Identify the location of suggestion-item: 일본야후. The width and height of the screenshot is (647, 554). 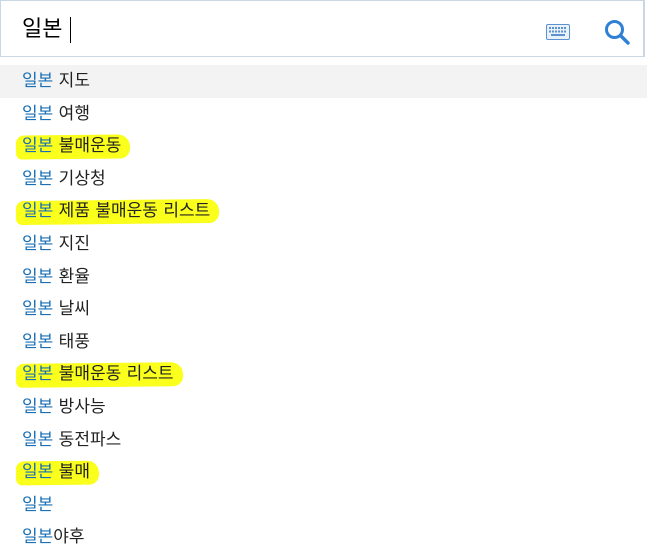
(323, 537).